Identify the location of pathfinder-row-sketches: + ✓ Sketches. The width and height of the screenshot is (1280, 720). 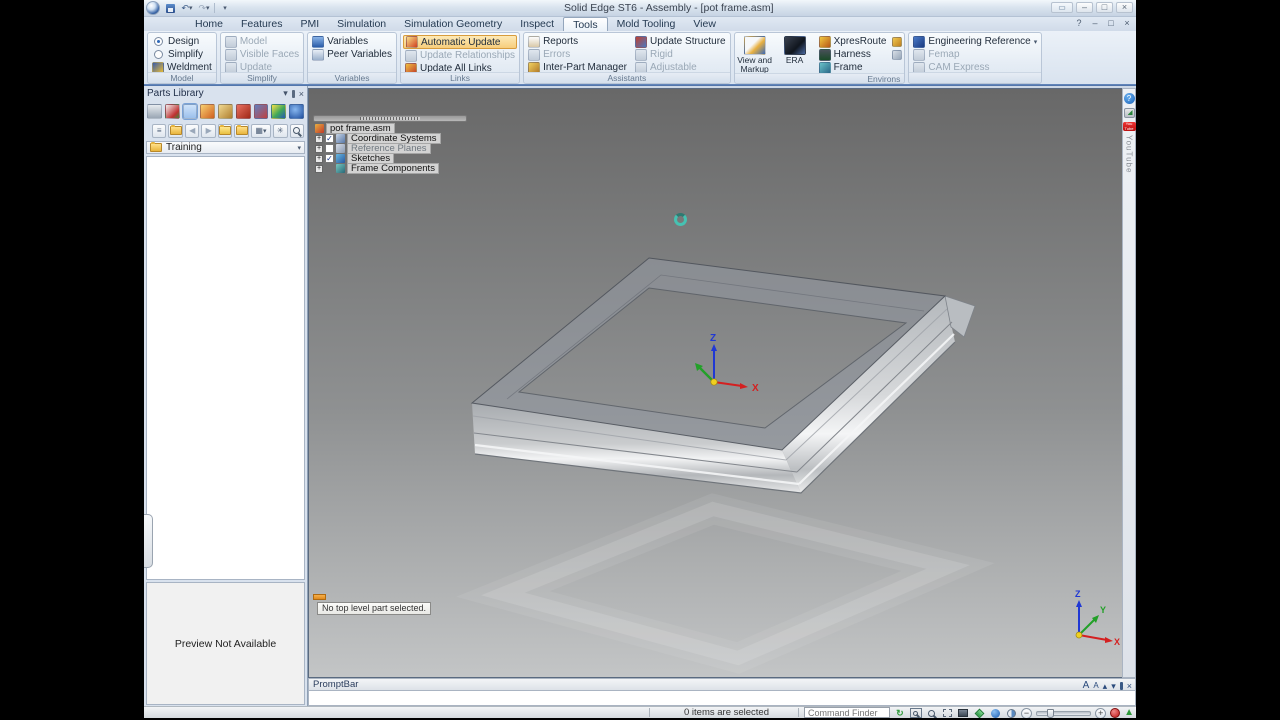
(378, 158).